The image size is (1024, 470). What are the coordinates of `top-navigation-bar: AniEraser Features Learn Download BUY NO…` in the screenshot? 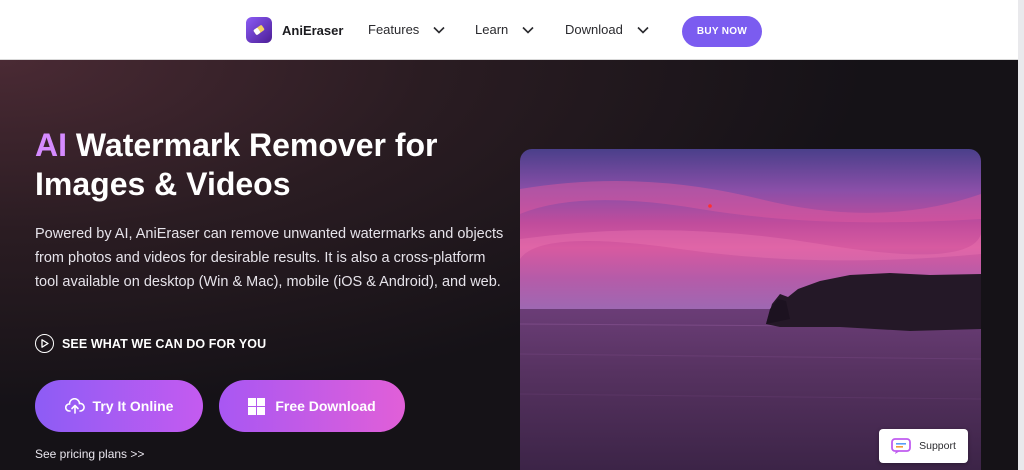 It's located at (512, 30).